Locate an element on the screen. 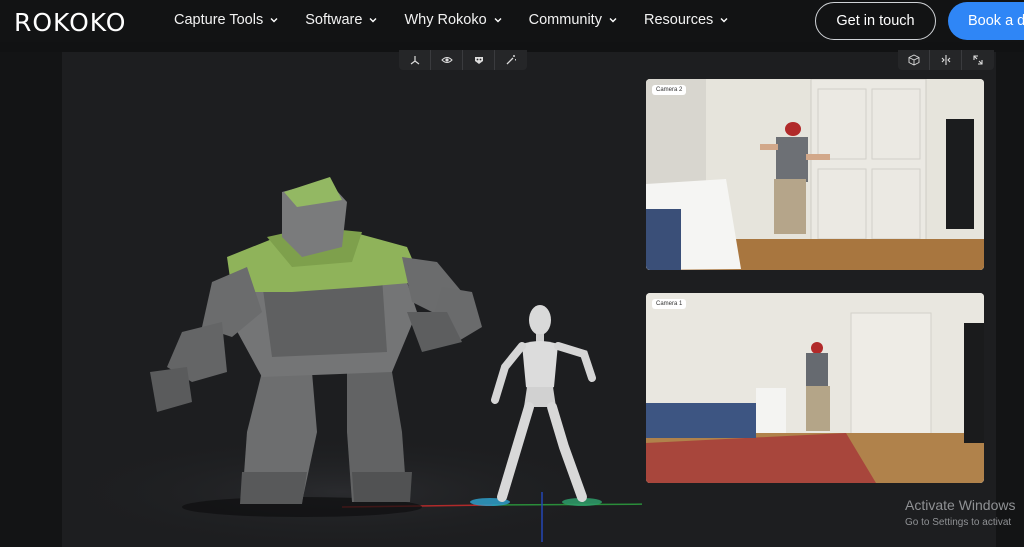  menu-software: Software is located at coordinates (341, 20).